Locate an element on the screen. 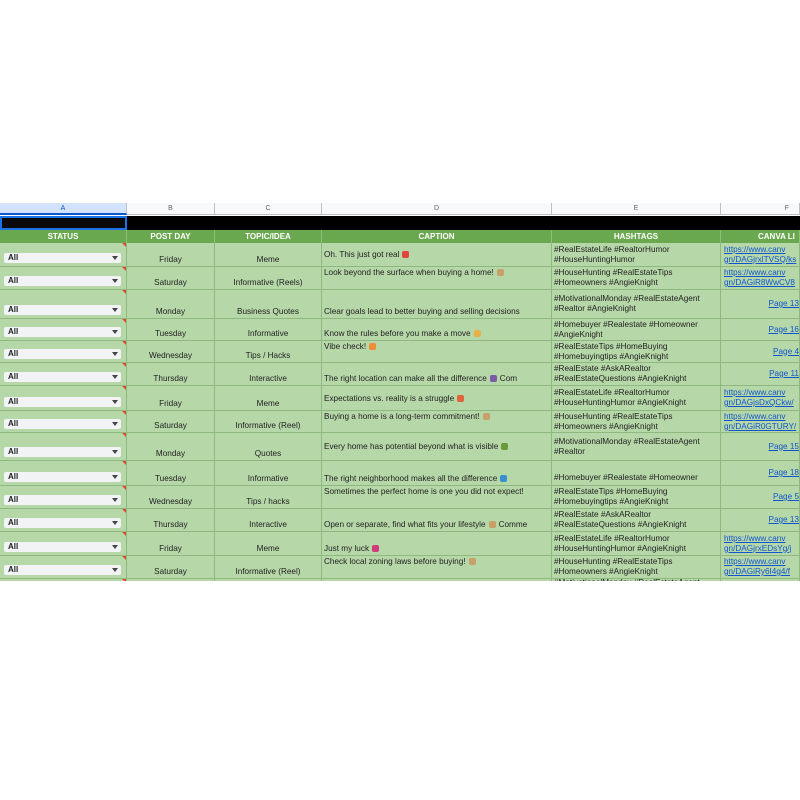 The image size is (800, 800). hashtags-cell: #MotivationalMonday #RealEstateAgent is located at coordinates (636, 580).